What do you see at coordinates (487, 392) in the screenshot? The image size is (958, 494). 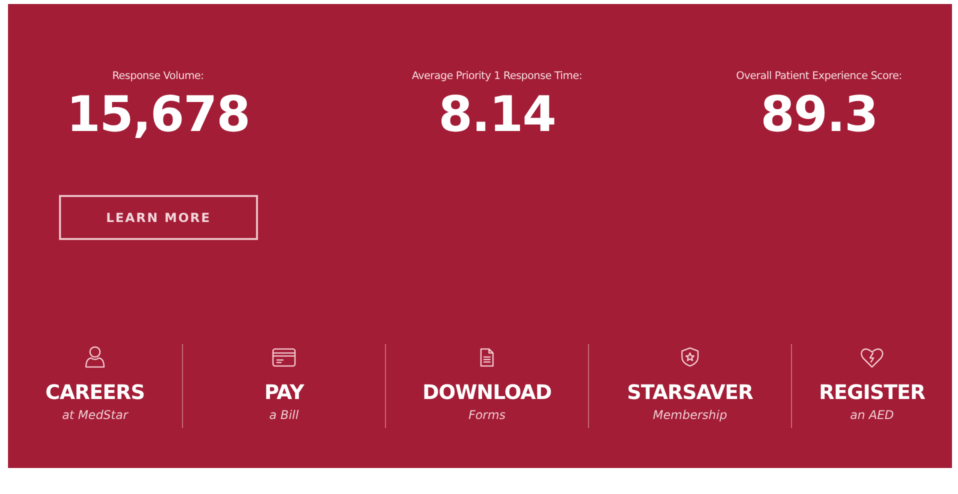 I see `quick-link: DOWNLOAD` at bounding box center [487, 392].